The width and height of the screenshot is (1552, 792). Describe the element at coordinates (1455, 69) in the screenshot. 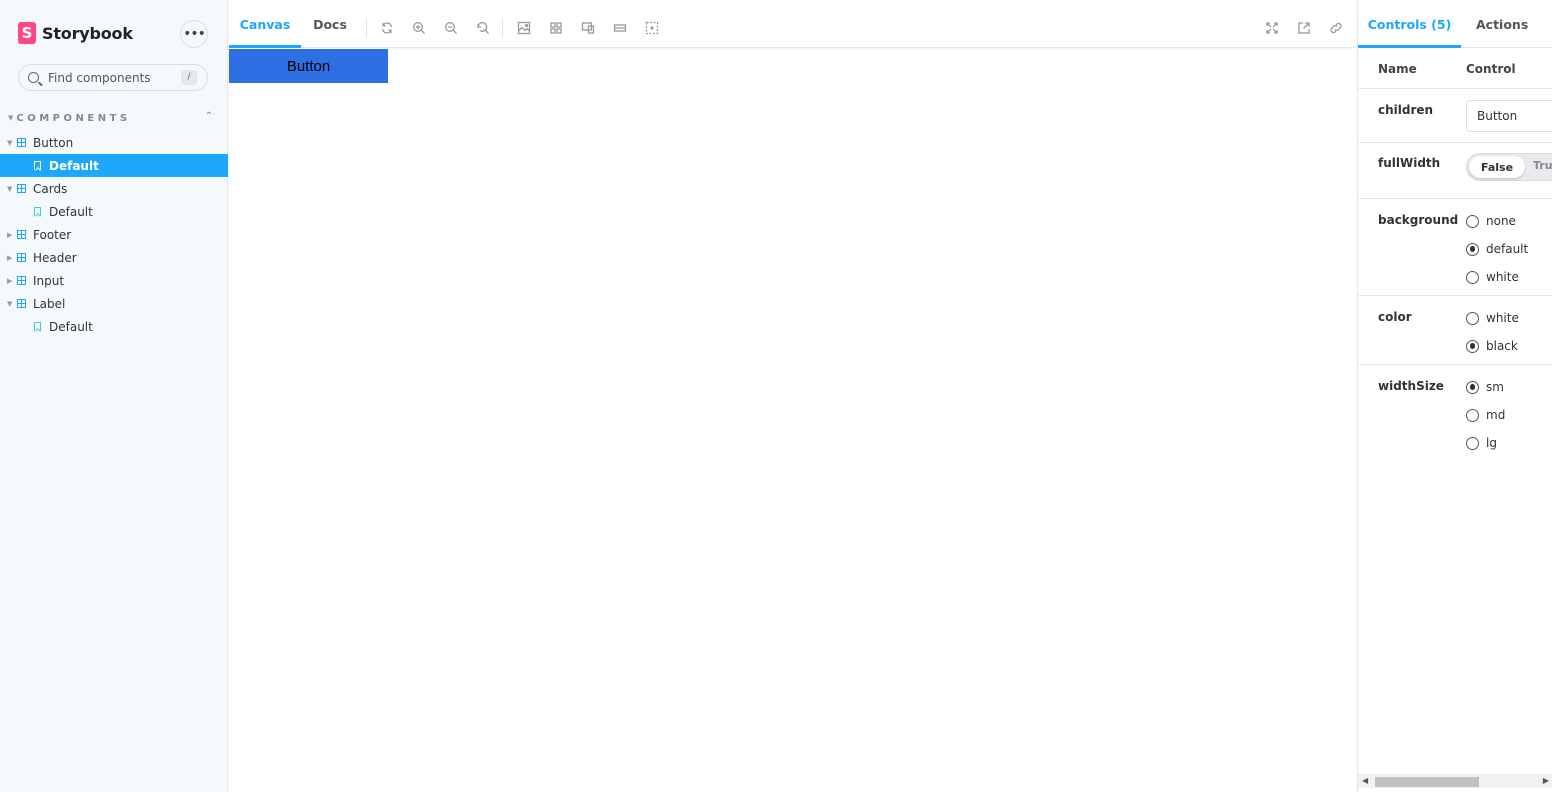

I see `controls-table-header: Name Control` at that location.